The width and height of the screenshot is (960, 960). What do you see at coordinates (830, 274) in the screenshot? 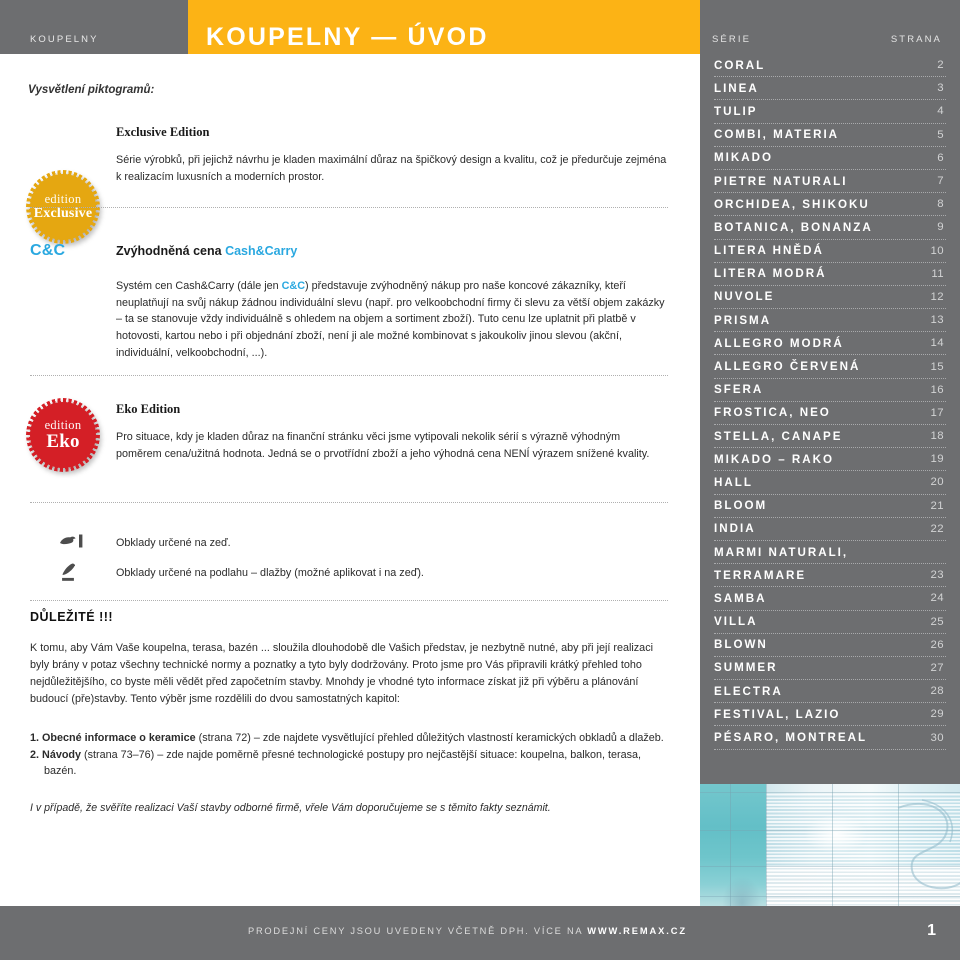
I see `toc-row: LITERA MODRÁ 11` at bounding box center [830, 274].